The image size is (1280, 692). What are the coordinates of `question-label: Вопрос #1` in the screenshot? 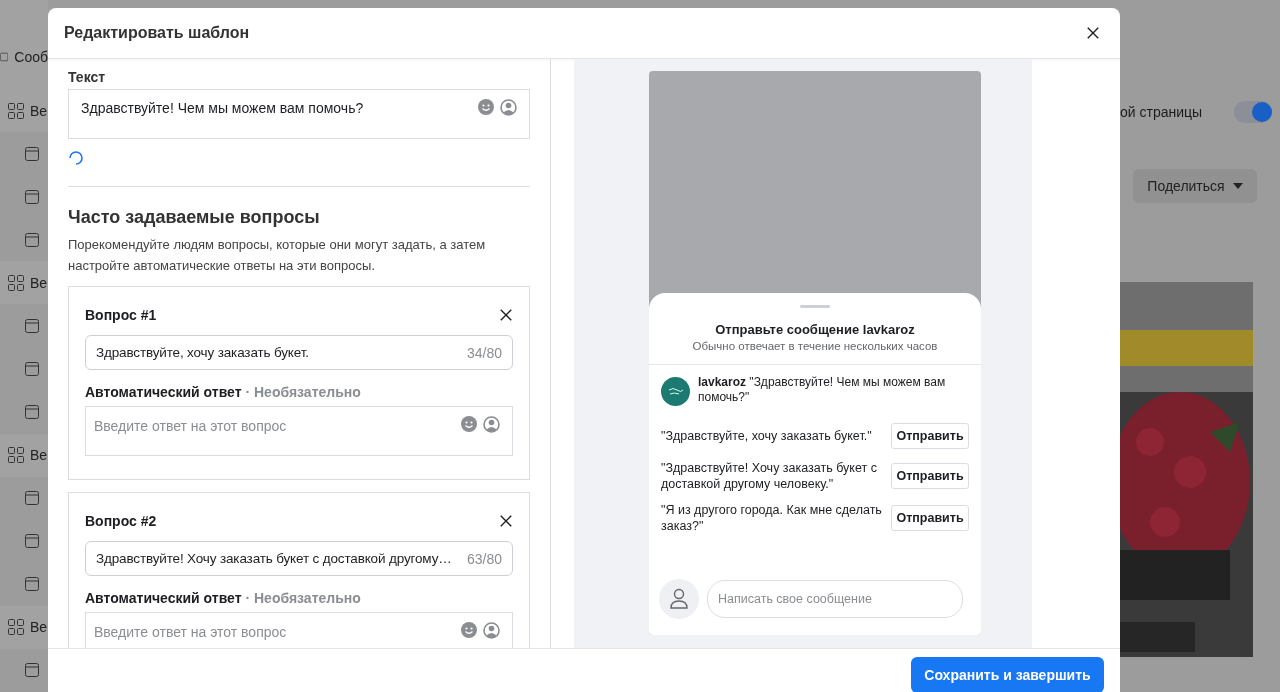 It's located at (121, 315).